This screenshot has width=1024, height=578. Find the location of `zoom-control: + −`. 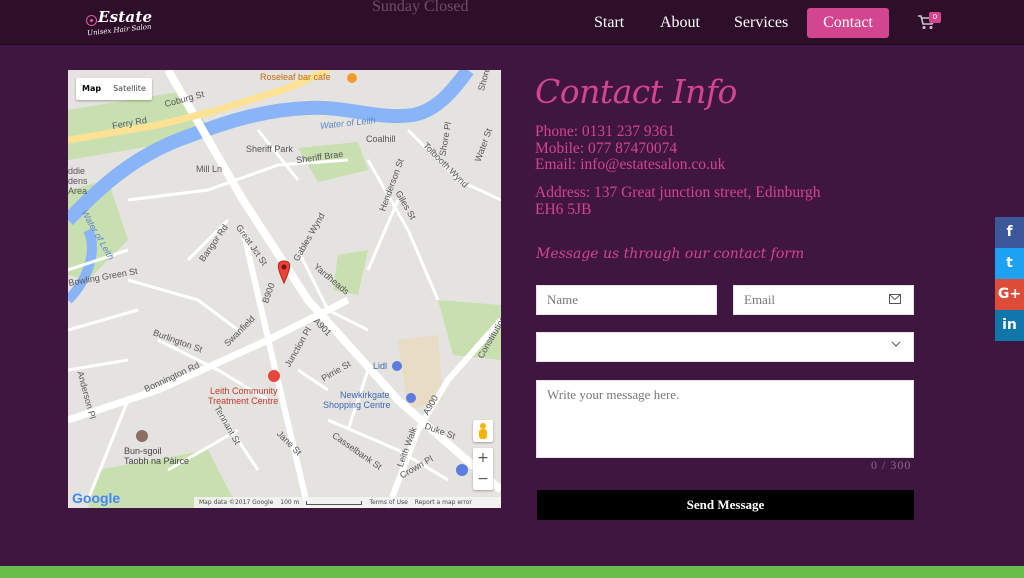

zoom-control: + − is located at coordinates (483, 469).